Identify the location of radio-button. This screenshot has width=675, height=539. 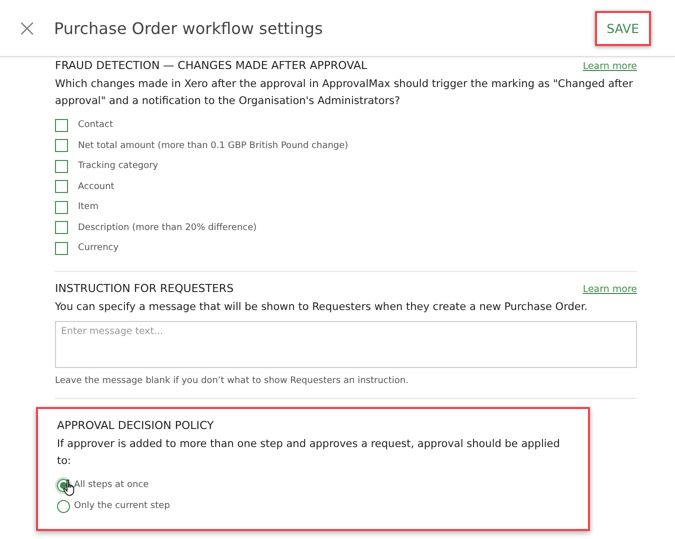
(63, 506).